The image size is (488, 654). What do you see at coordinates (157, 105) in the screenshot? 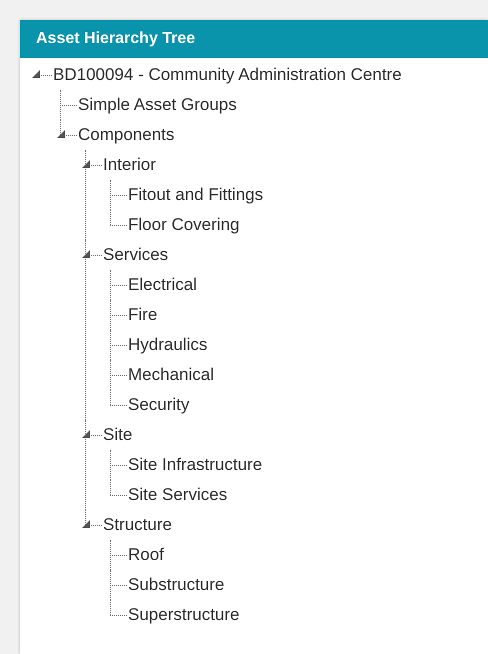
I see `tree-item: Simple Asset Groups` at bounding box center [157, 105].